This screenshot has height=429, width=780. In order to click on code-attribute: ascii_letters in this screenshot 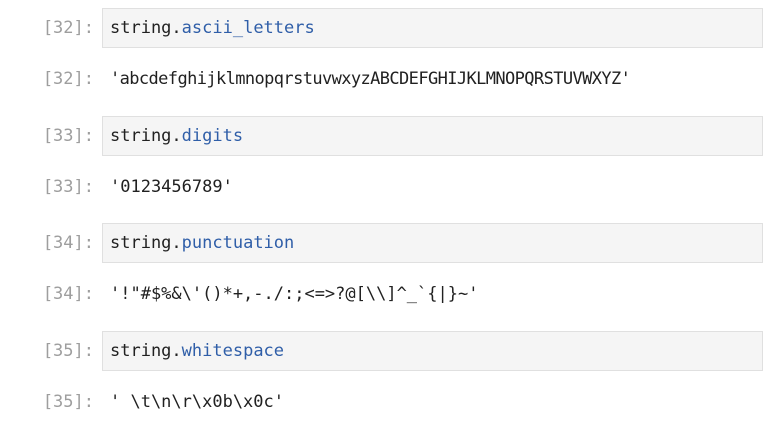, I will do `click(248, 28)`.